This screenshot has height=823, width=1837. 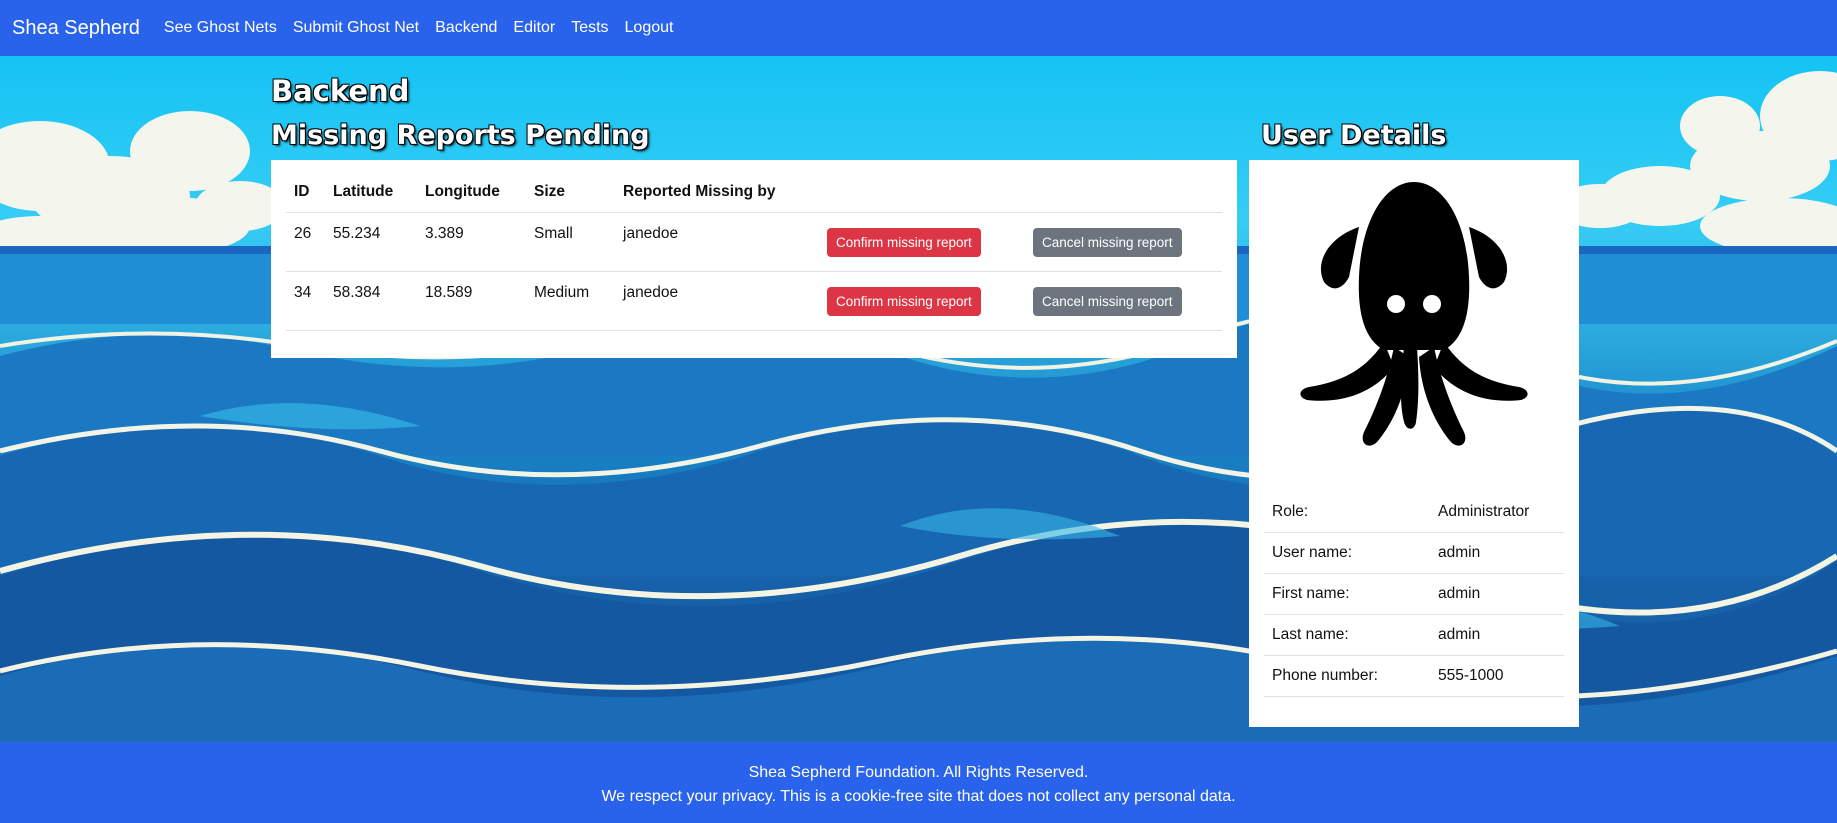 I want to click on cell-id: 26, so click(x=305, y=242).